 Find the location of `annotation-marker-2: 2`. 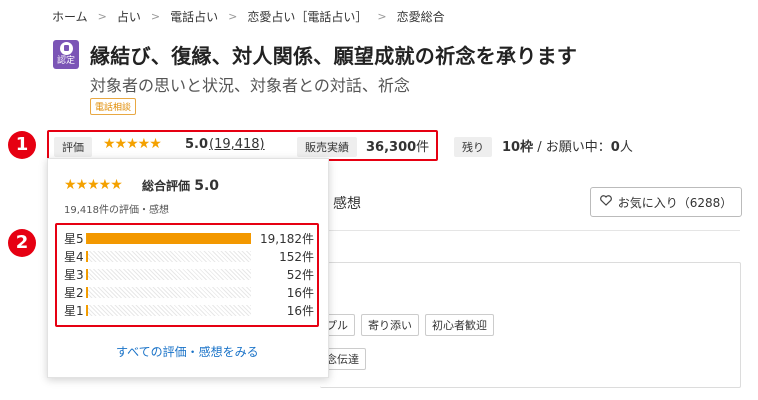

annotation-marker-2: 2 is located at coordinates (22, 243).